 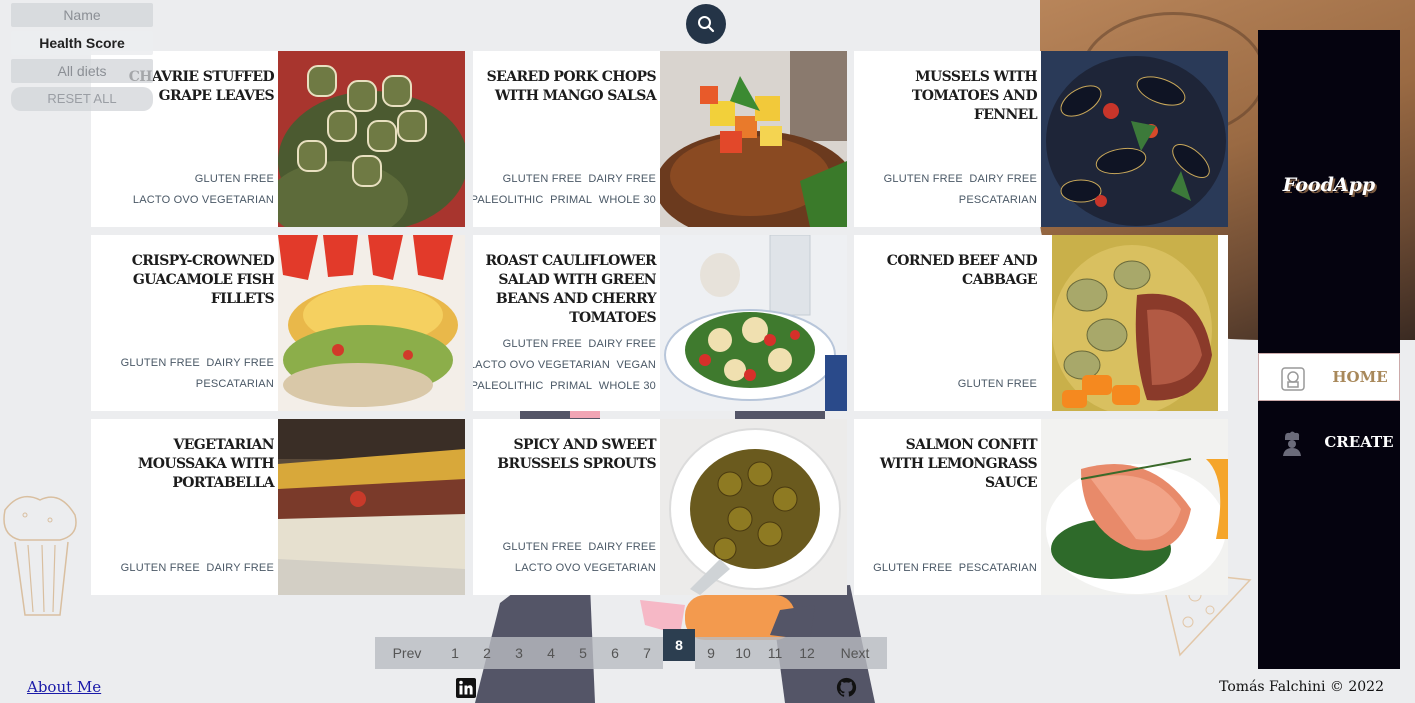 I want to click on recipe-title: CRISPY-CROWNED GUACAMOLE FISH FILLETS, so click(x=203, y=280).